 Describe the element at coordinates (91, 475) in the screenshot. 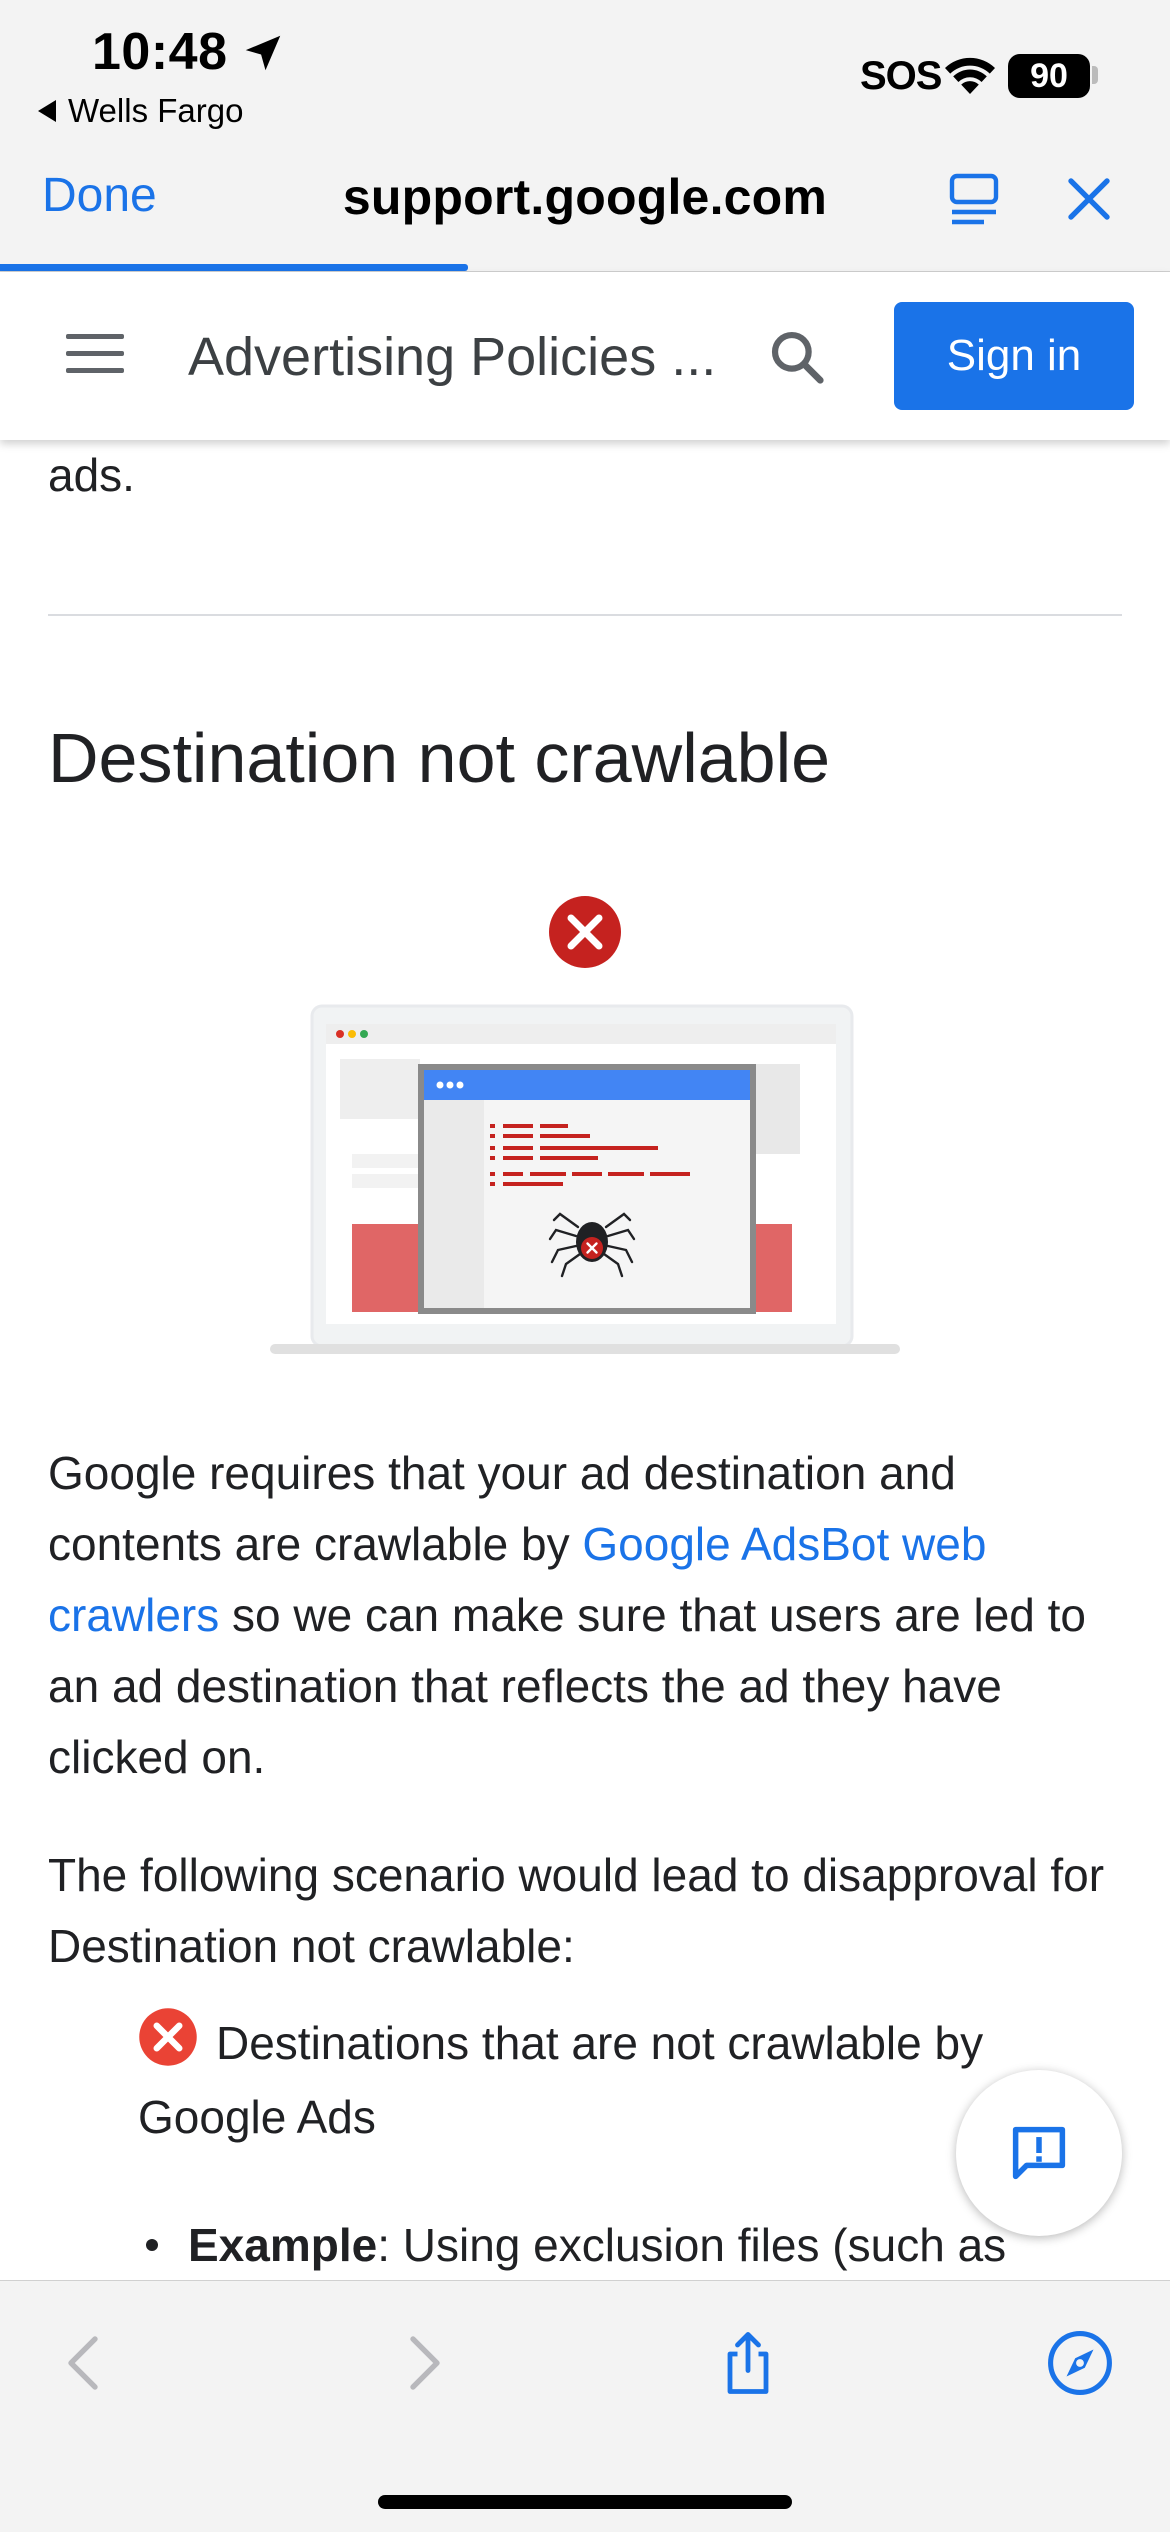

I see `previous-section-fragment: ads.` at that location.